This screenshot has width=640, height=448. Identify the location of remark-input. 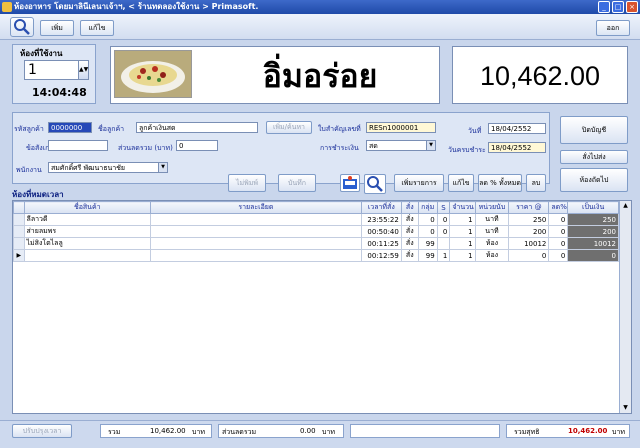
(78, 145).